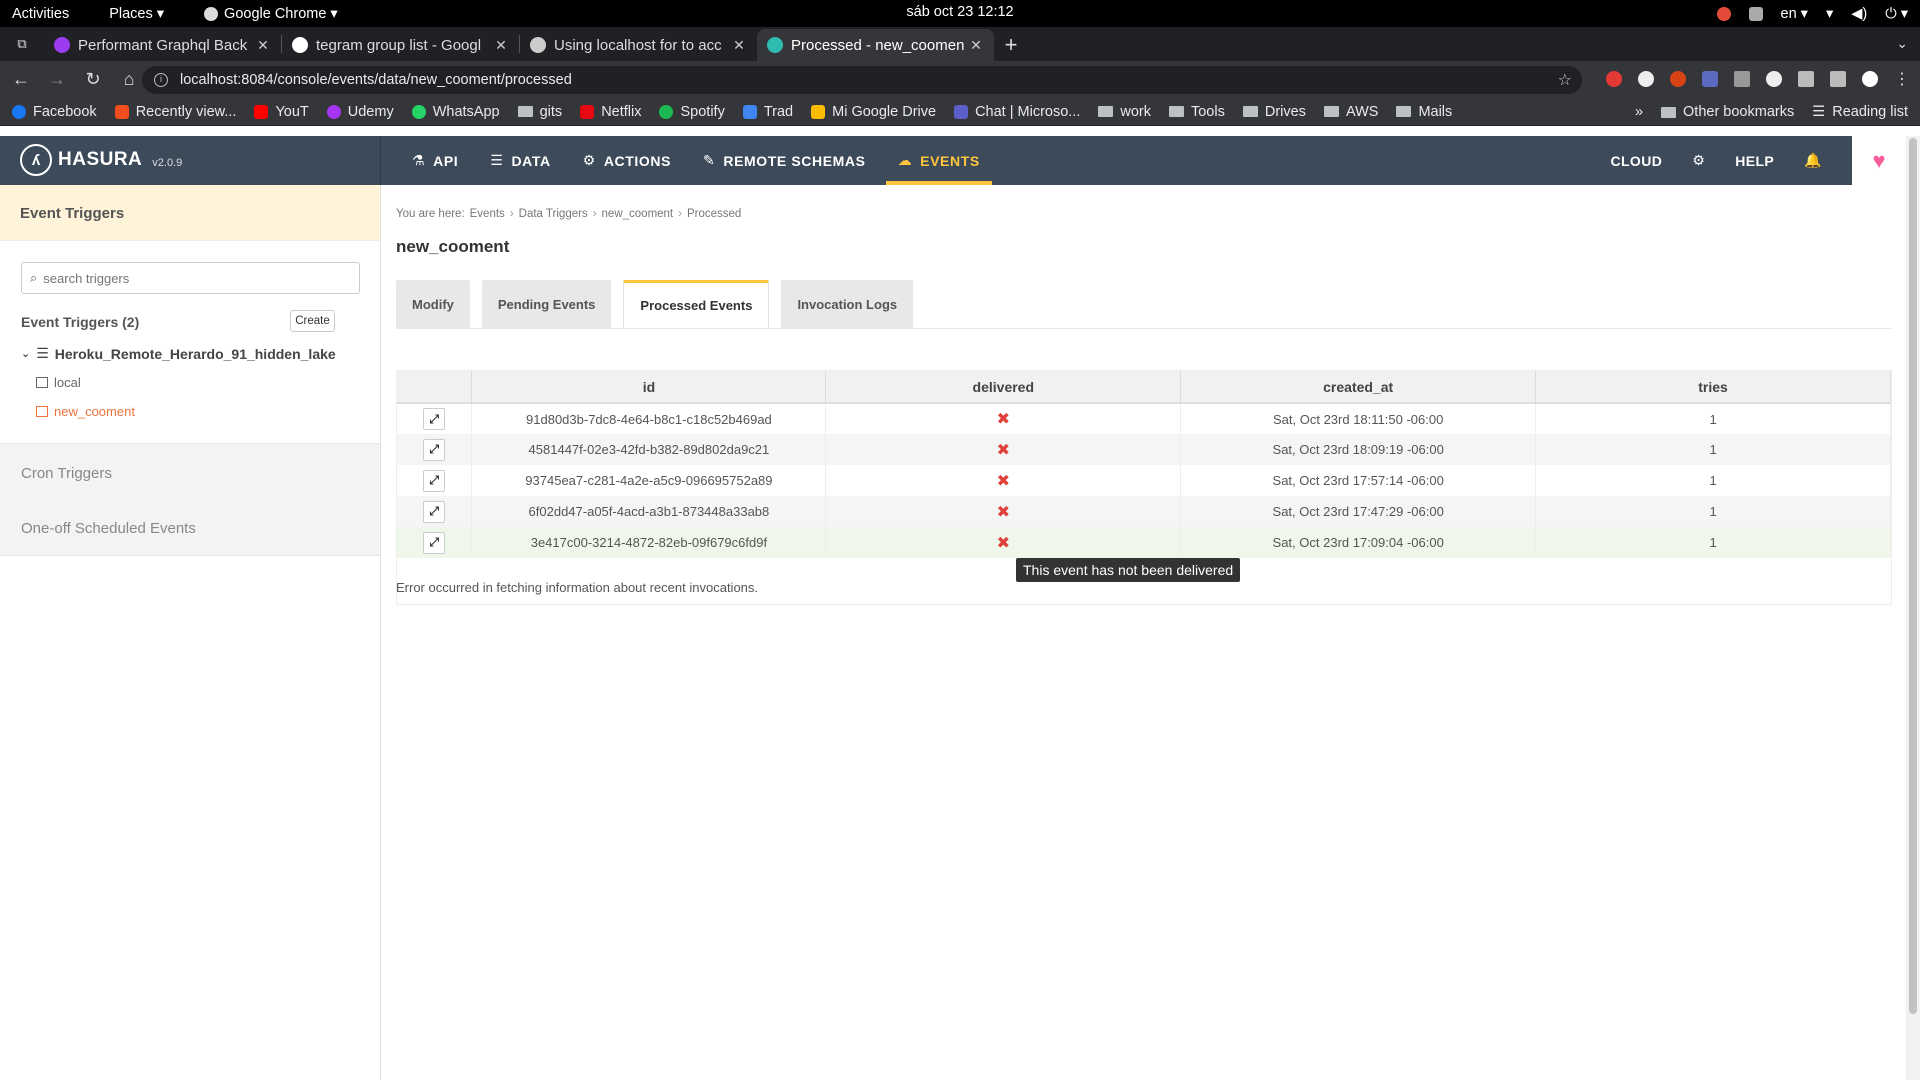  Describe the element at coordinates (1698, 160) in the screenshot. I see `settings-gear-icon: ⚙` at that location.